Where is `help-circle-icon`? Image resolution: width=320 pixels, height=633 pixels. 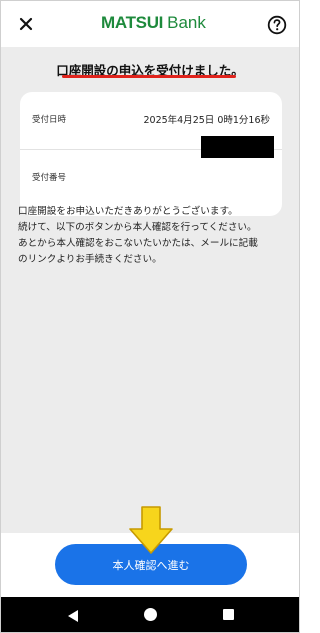 help-circle-icon is located at coordinates (277, 25).